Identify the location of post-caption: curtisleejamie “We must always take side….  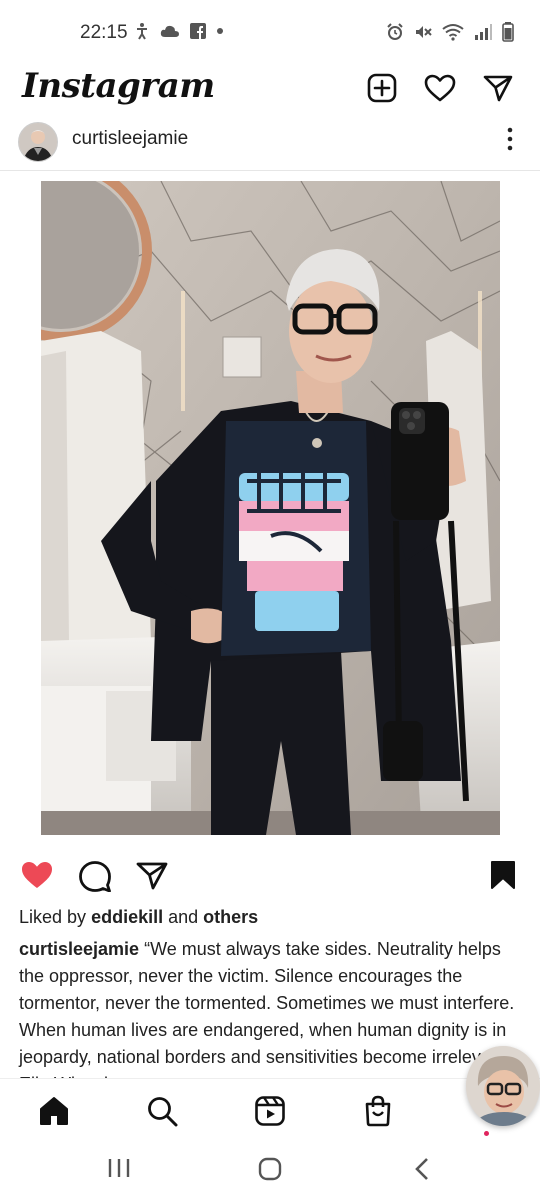
(271, 1017).